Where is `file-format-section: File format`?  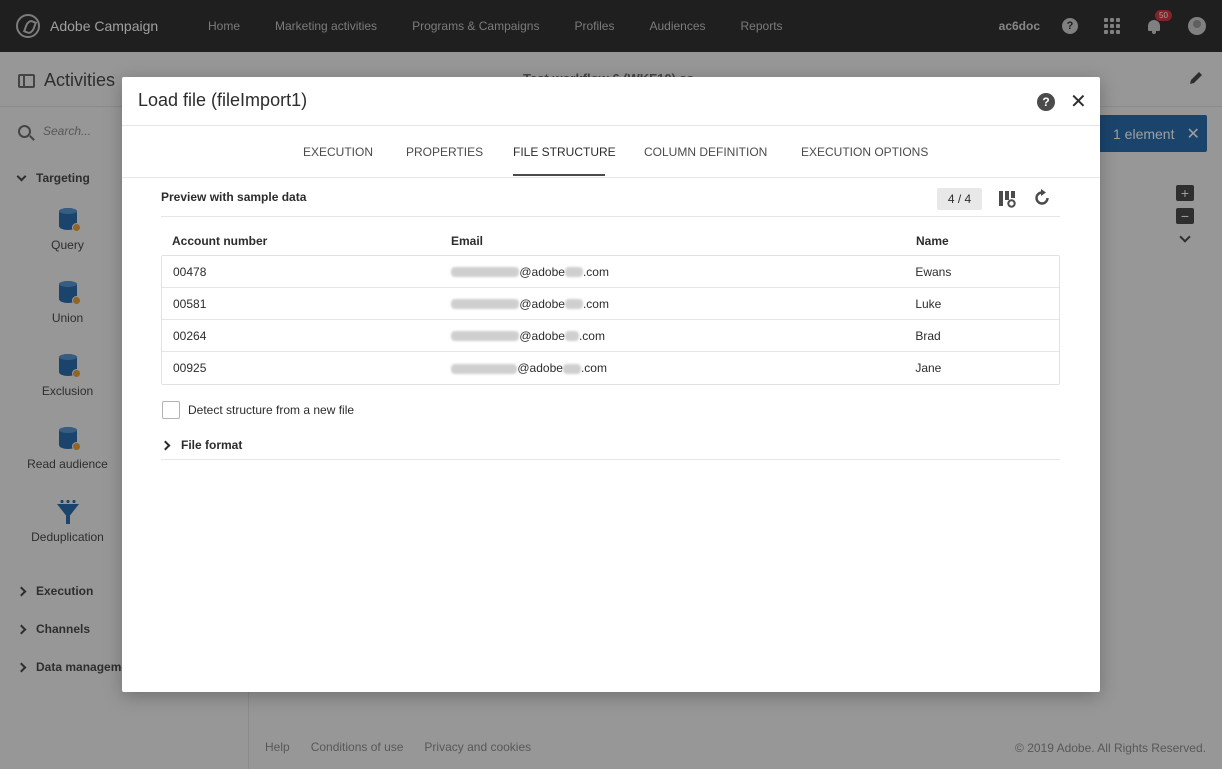
file-format-section: File format is located at coordinates (610, 445).